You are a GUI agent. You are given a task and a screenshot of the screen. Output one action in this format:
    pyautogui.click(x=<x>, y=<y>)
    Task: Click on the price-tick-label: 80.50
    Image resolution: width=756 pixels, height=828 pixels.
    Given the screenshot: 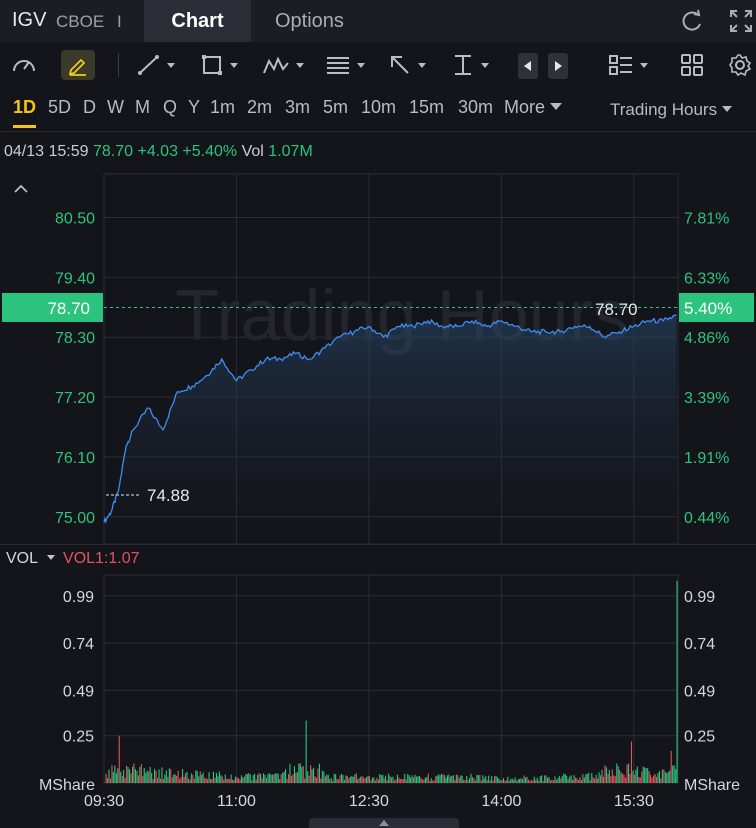 What is the action you would take?
    pyautogui.click(x=75, y=219)
    